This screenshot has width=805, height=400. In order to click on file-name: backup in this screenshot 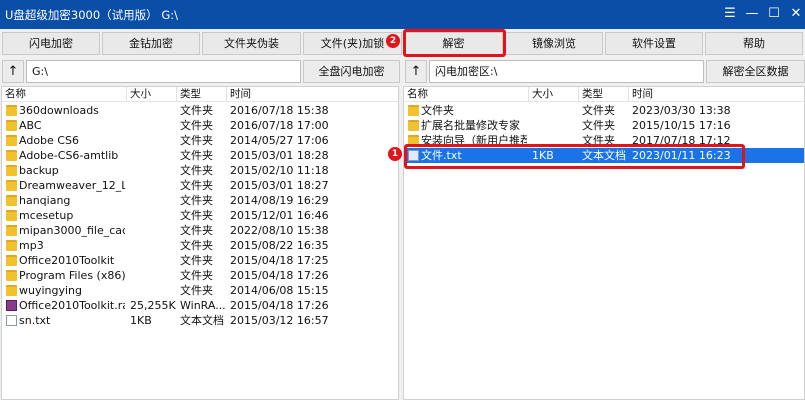, I will do `click(39, 170)`.